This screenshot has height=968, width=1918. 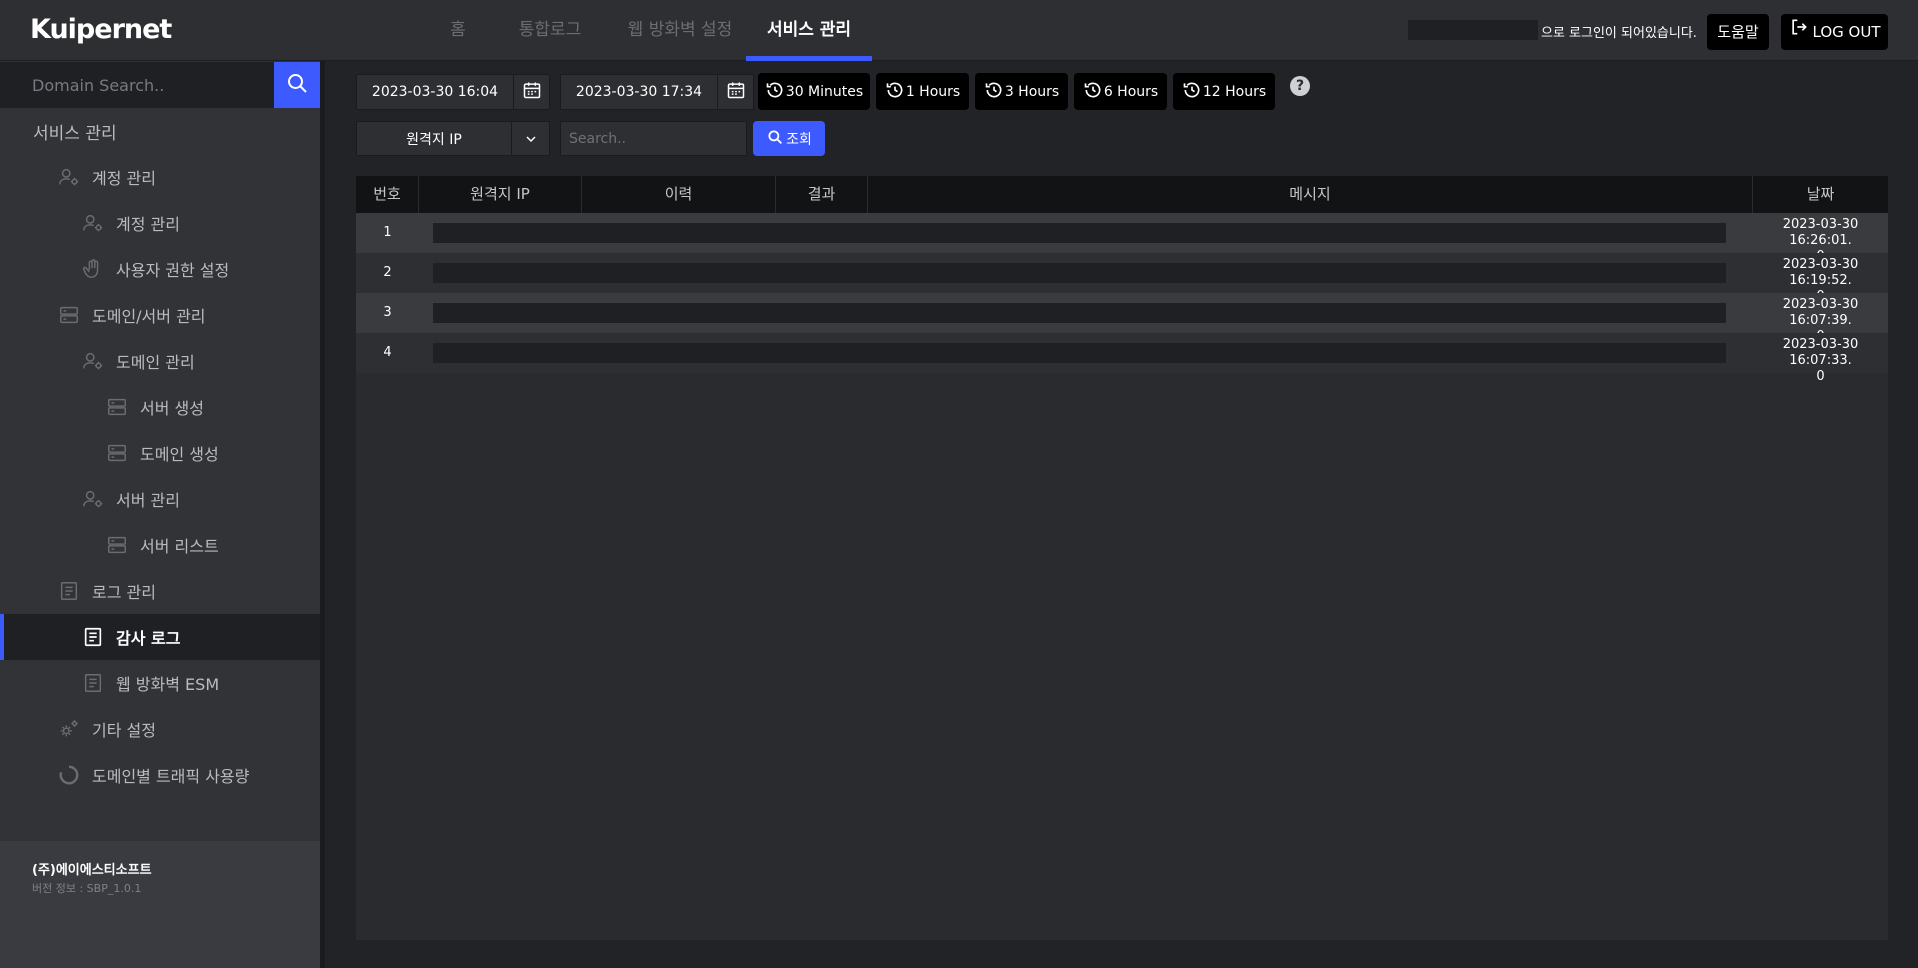 I want to click on end-date-value: 2023-03-30 17:34, so click(x=639, y=92).